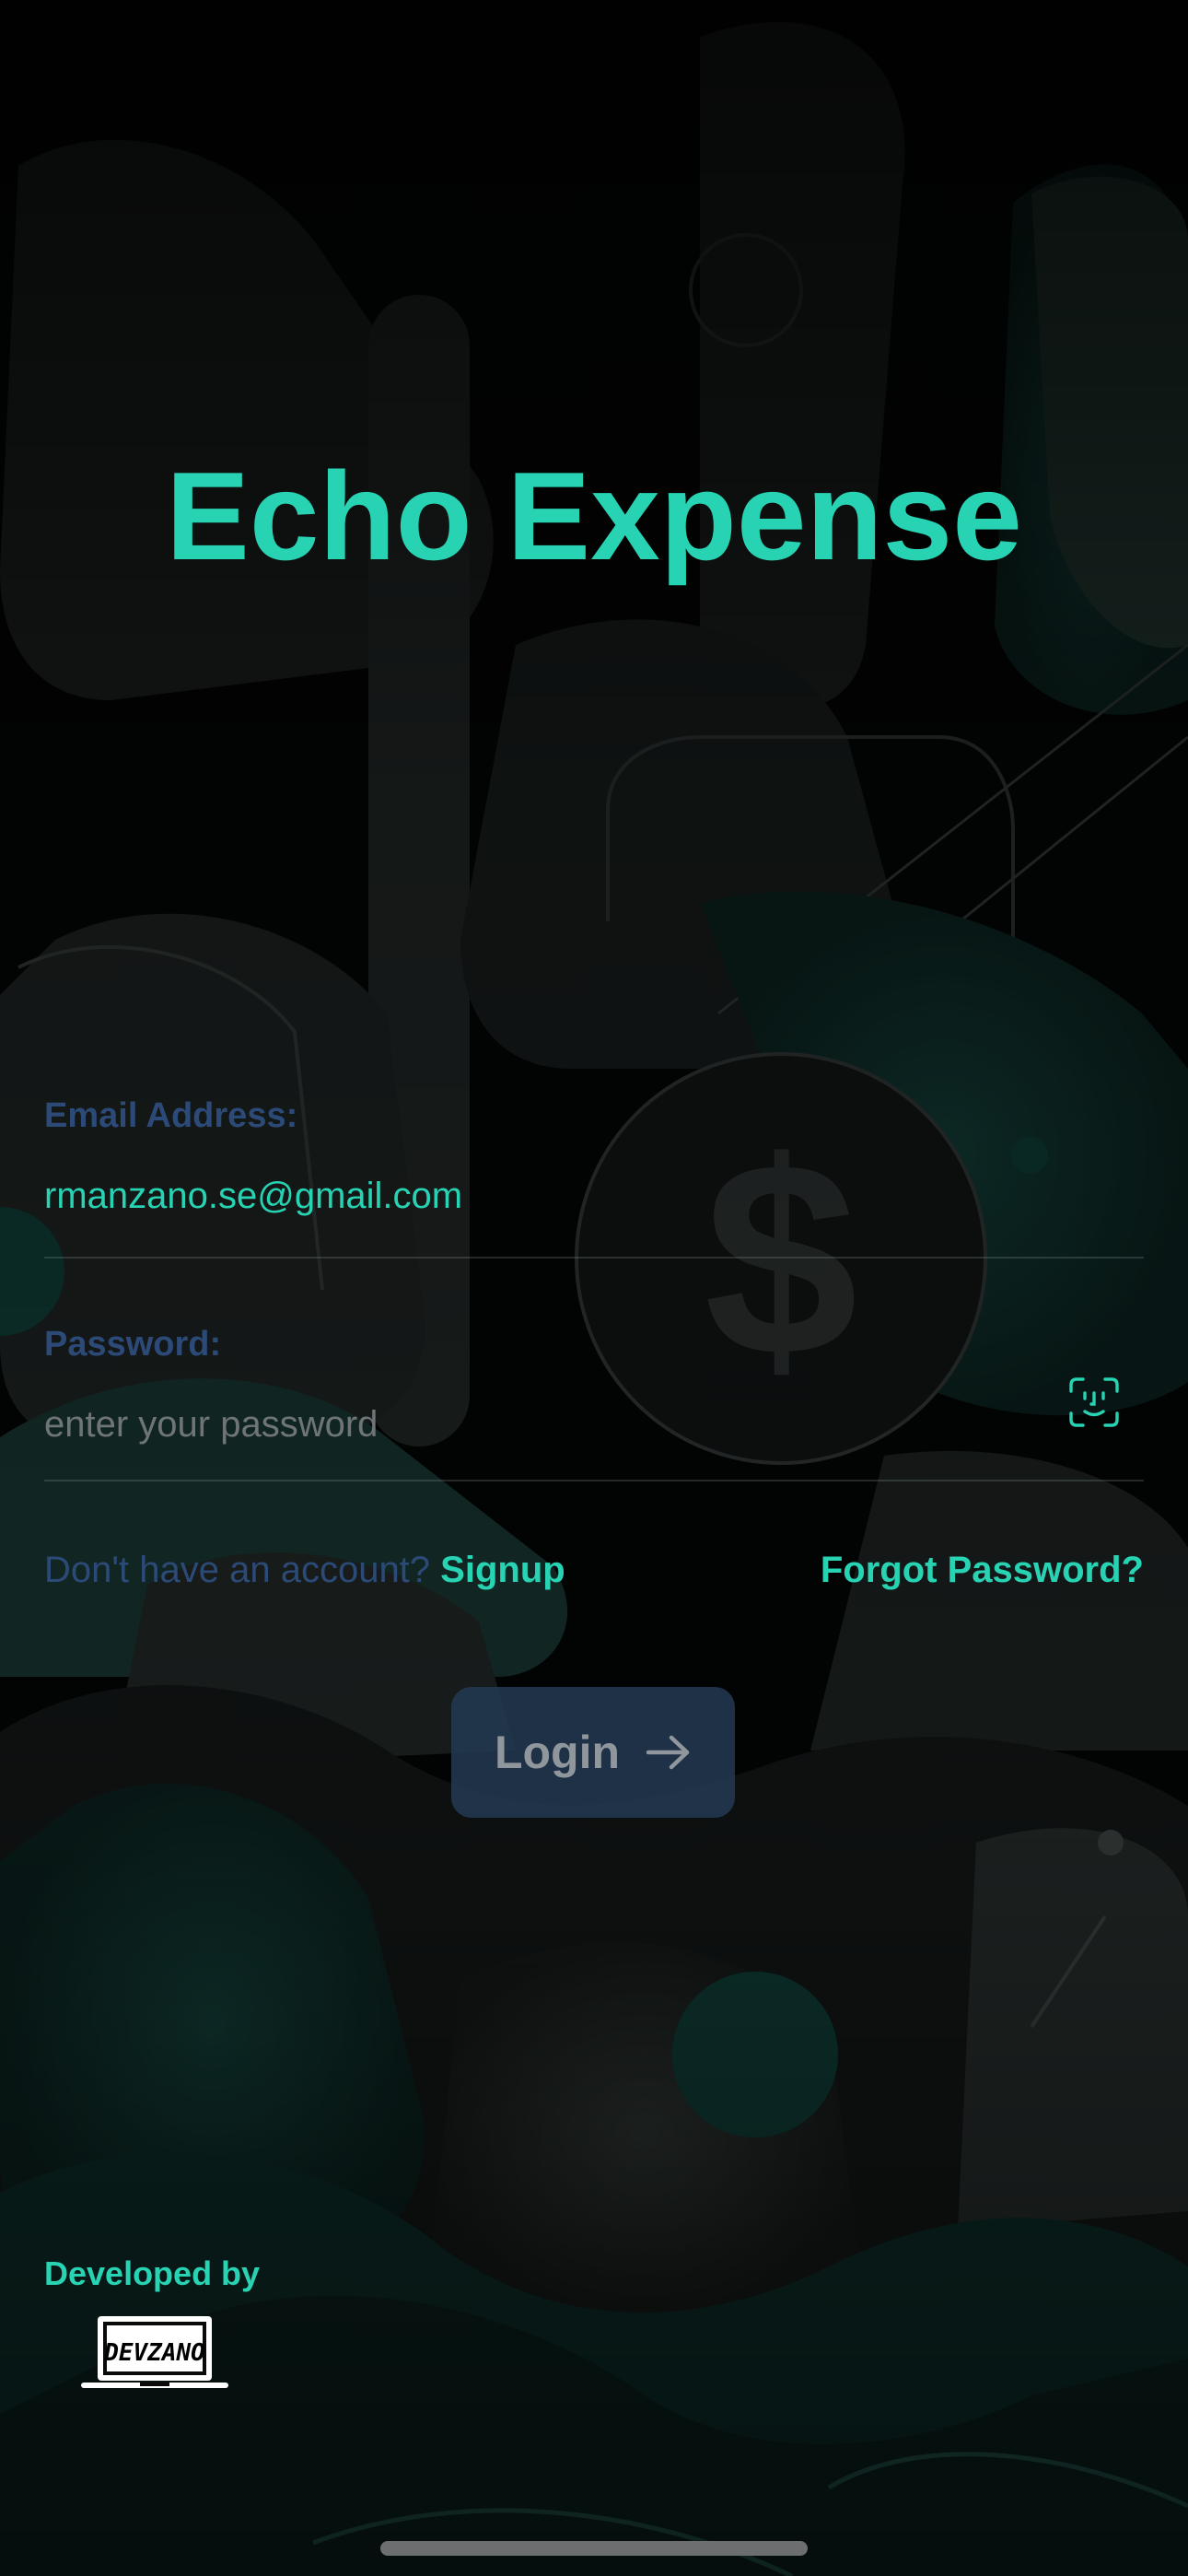  I want to click on password-divider, so click(594, 1480).